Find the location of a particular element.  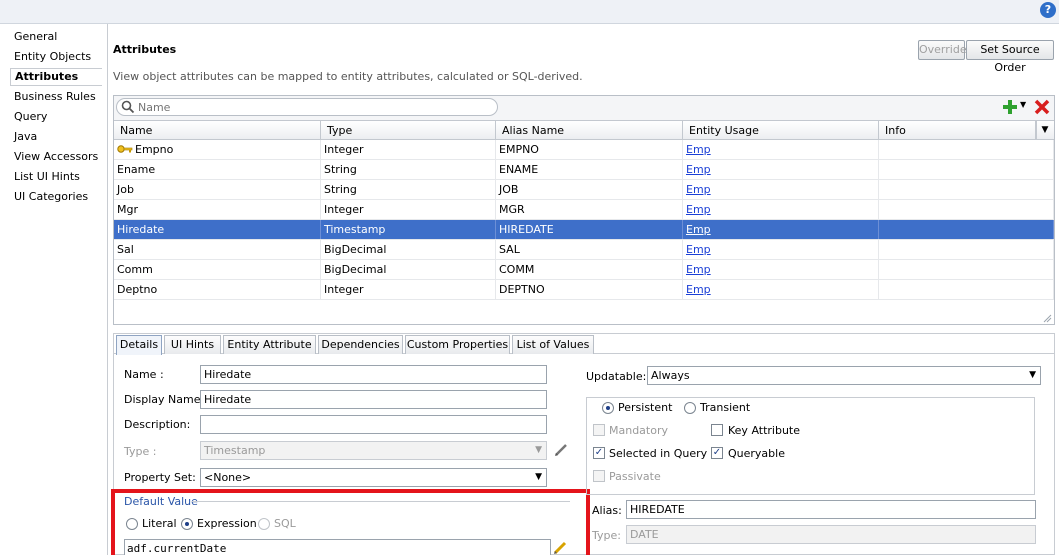

set-source-order-button: Set Source Order is located at coordinates (1010, 57).